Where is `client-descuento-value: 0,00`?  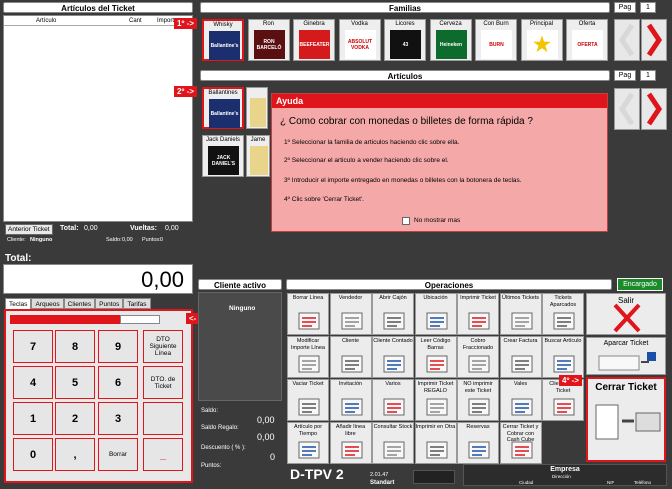 client-descuento-value: 0,00 is located at coordinates (266, 437).